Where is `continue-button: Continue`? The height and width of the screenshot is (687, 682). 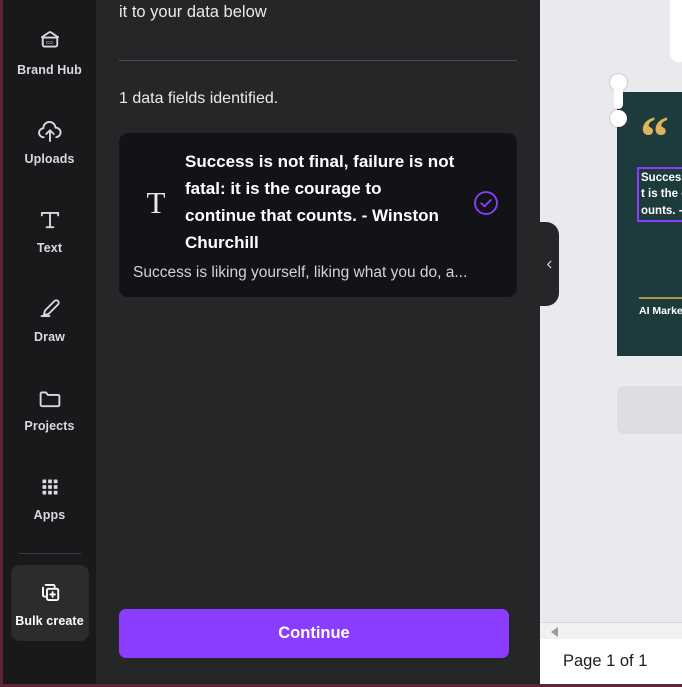 continue-button: Continue is located at coordinates (314, 633).